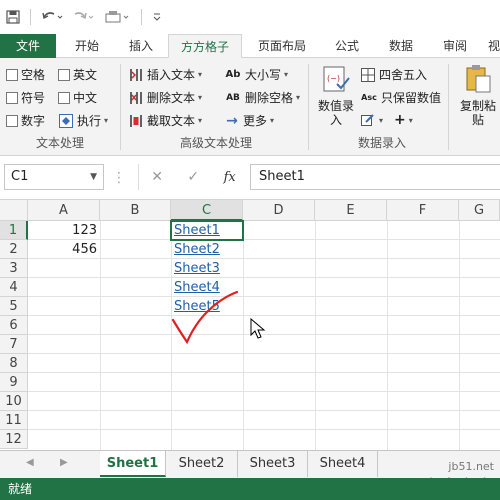  What do you see at coordinates (347, 46) in the screenshot?
I see `tab-formulas: 公式` at bounding box center [347, 46].